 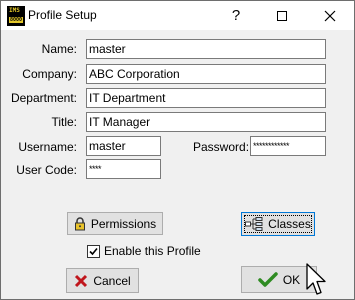 I want to click on lock-icon, so click(x=80, y=223).